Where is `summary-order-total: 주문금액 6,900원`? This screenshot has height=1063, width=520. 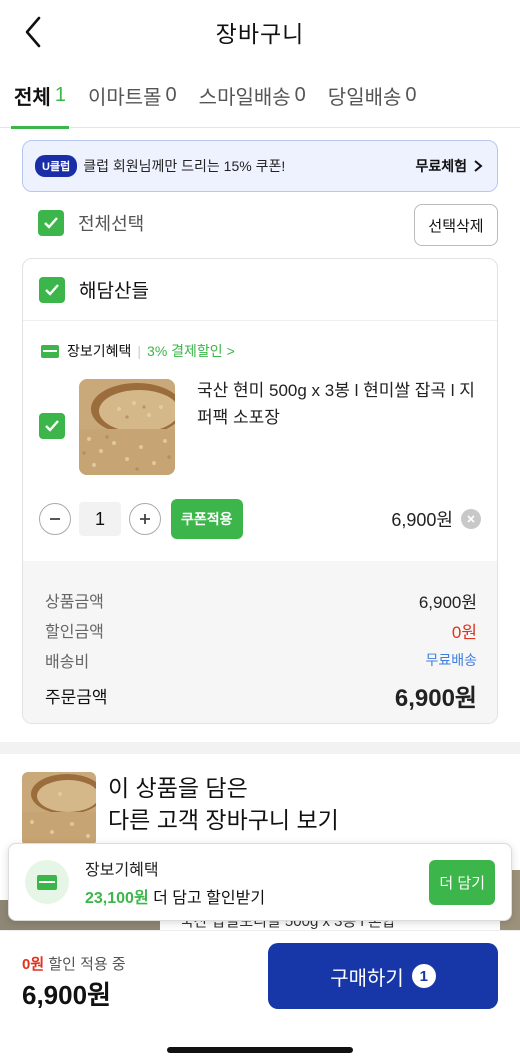 summary-order-total: 주문금액 6,900원 is located at coordinates (261, 695).